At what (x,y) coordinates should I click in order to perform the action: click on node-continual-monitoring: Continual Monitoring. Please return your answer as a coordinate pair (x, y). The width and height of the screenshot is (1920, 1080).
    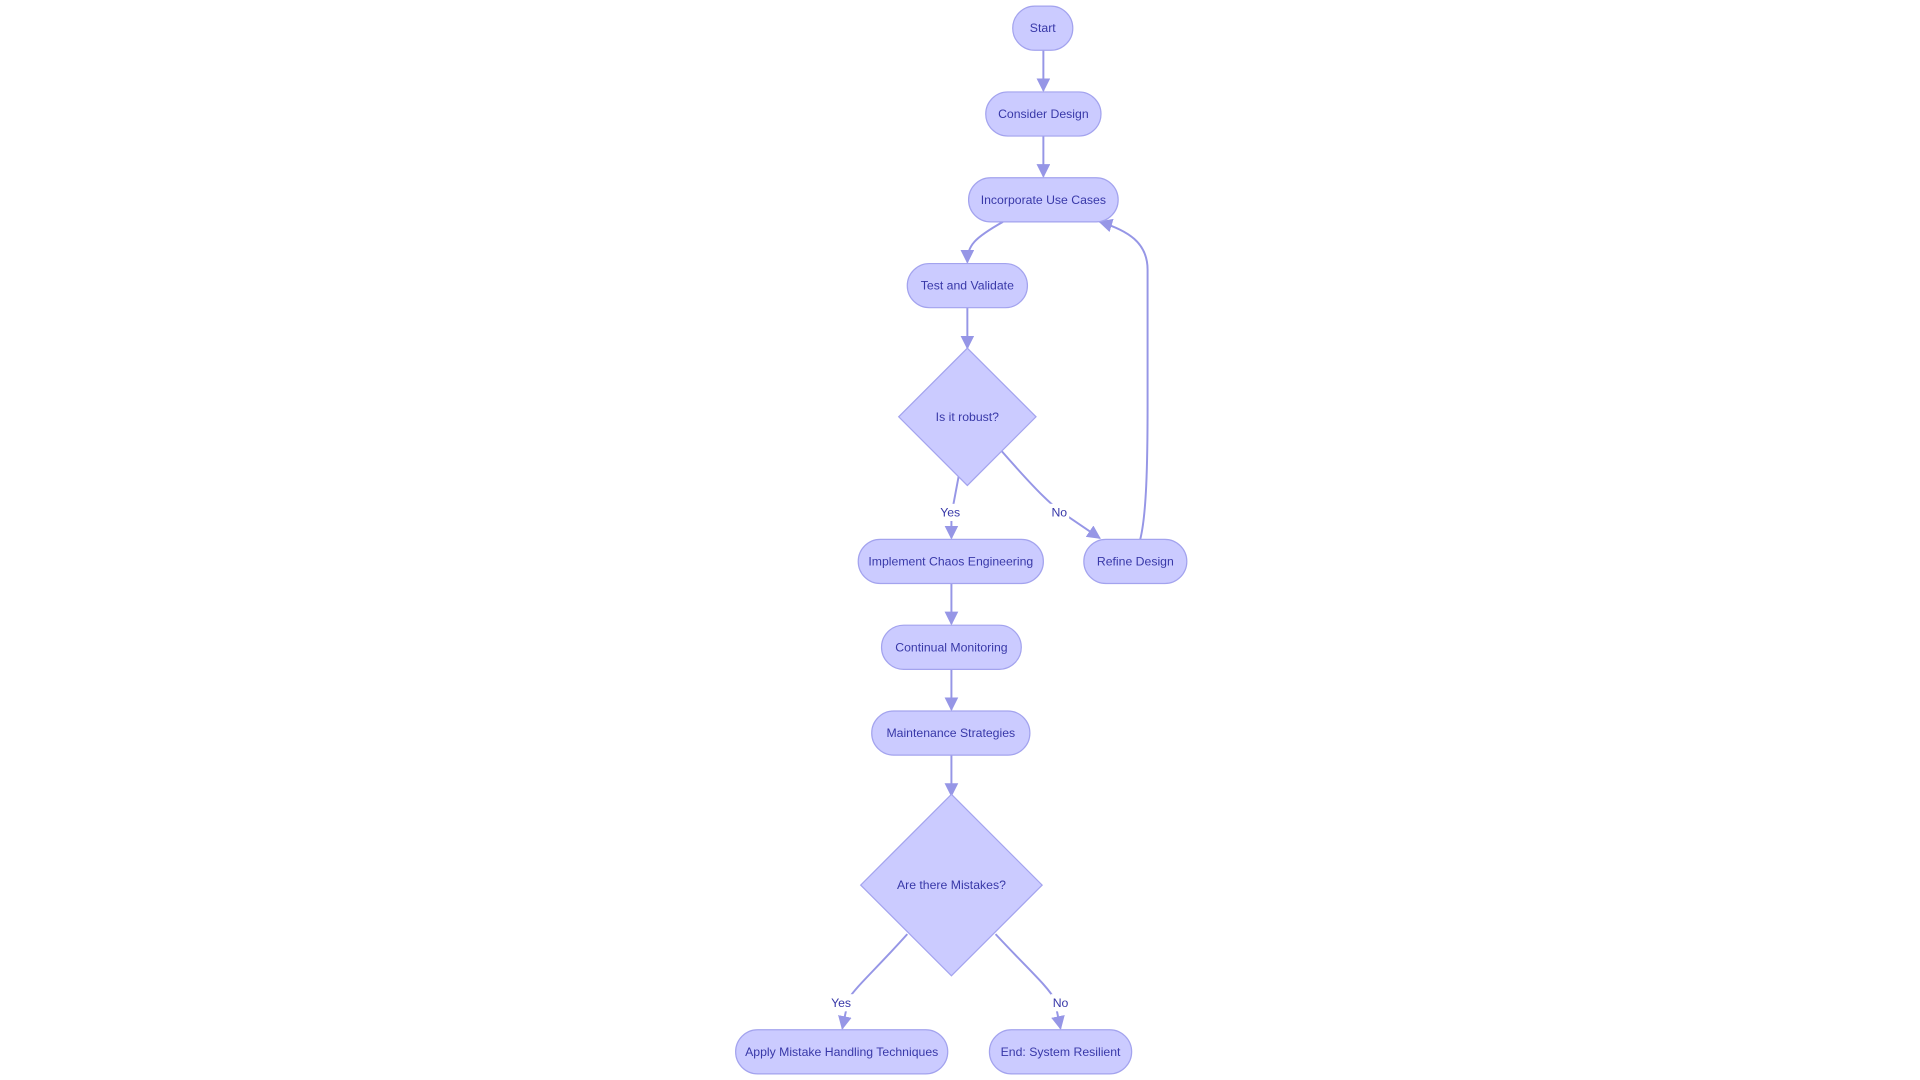
    Looking at the image, I should click on (951, 647).